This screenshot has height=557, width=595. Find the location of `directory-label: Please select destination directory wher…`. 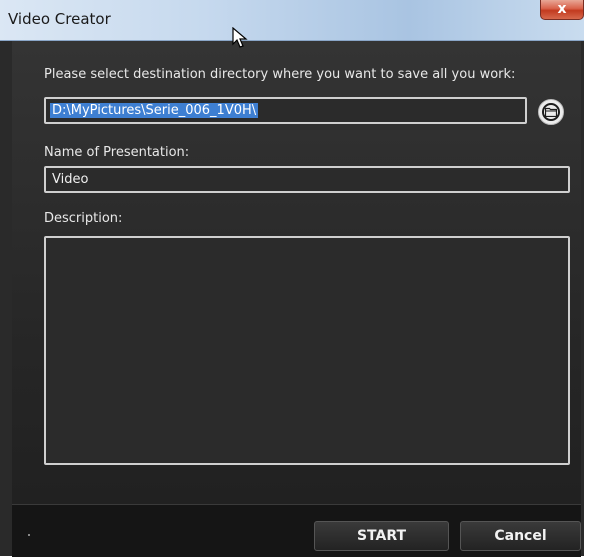

directory-label: Please select destination directory wher… is located at coordinates (280, 74).